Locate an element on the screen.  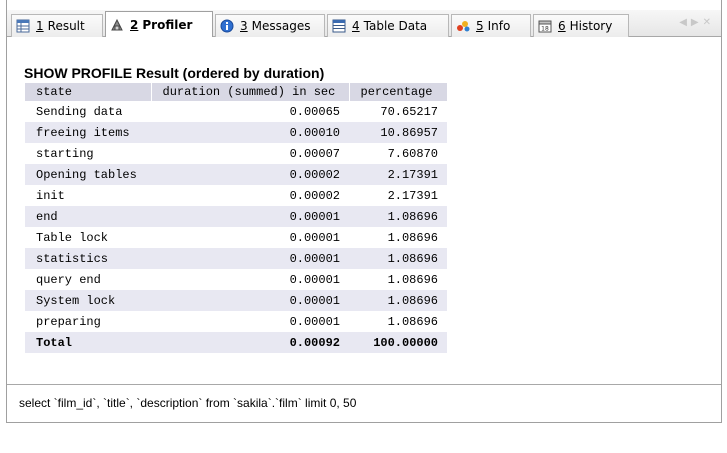
column-header-percentage: percentage is located at coordinates (398, 92).